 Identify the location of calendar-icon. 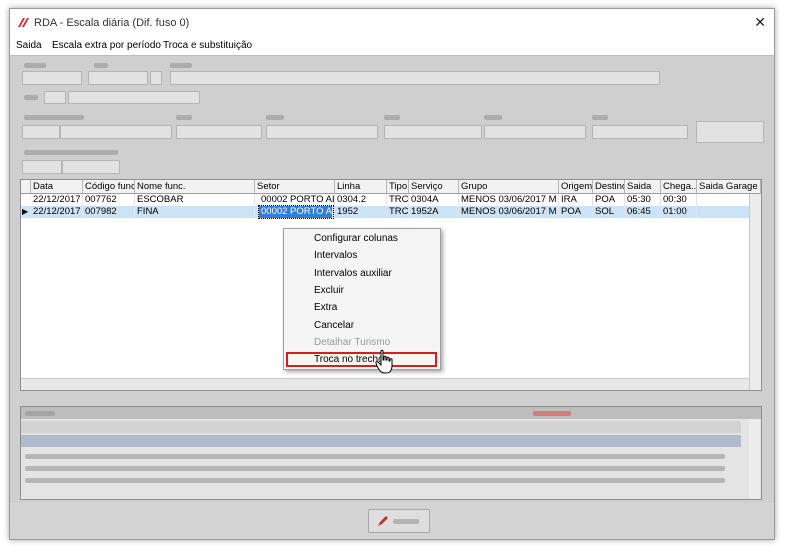
(156, 78).